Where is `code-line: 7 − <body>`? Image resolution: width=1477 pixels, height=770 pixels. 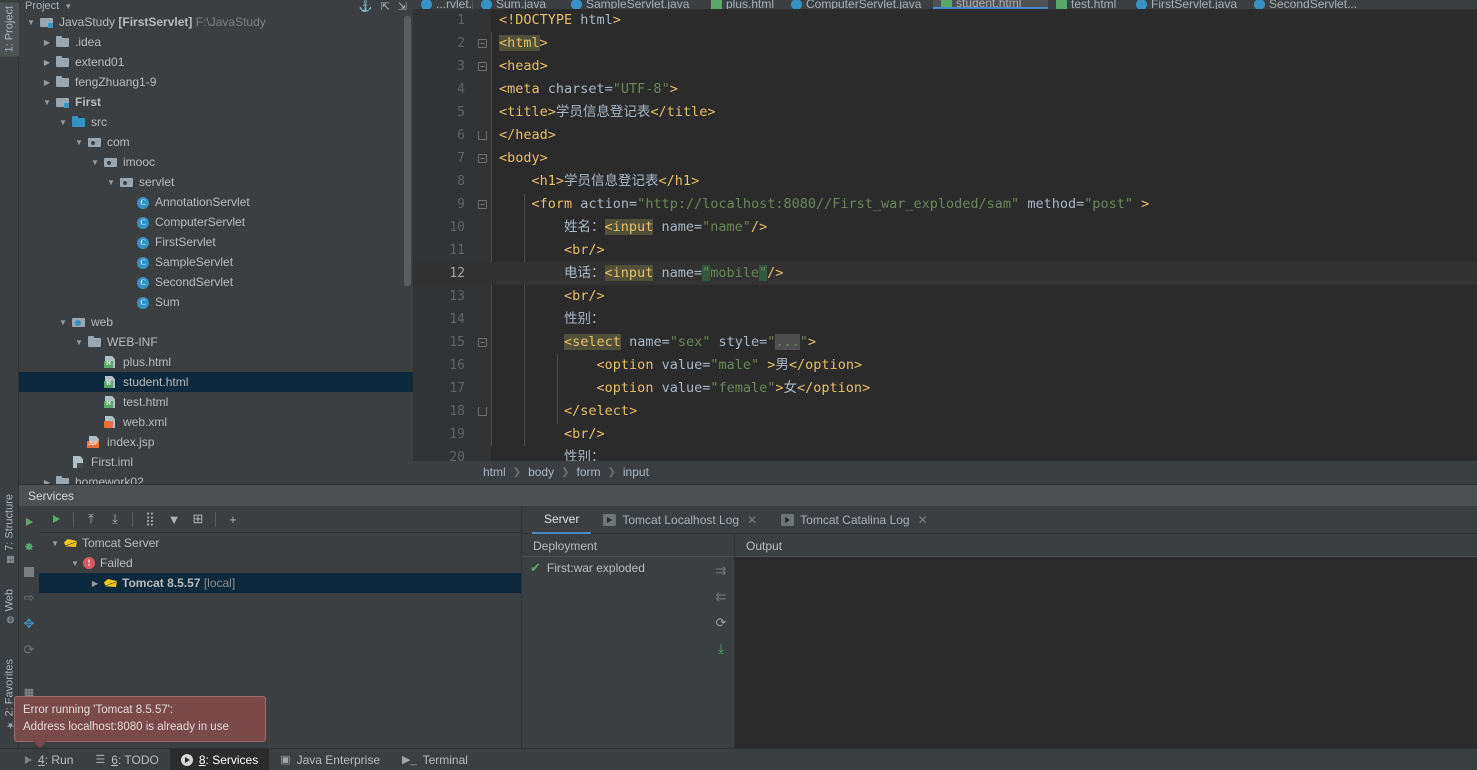
code-line: 7 − <body> is located at coordinates (945, 158).